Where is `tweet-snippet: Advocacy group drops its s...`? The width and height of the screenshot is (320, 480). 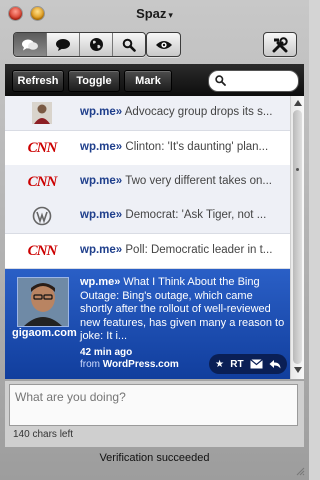 tweet-snippet: Advocacy group drops its s... is located at coordinates (198, 112).